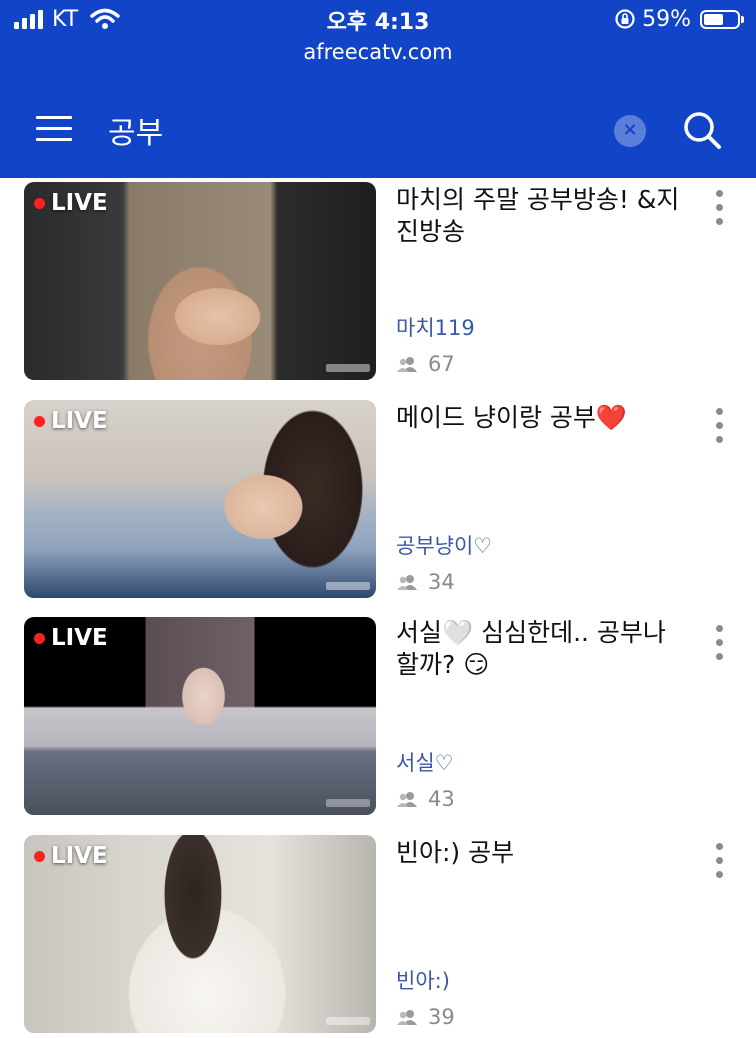 This screenshot has height=1038, width=756. What do you see at coordinates (630, 131) in the screenshot?
I see `clear-search-button: ×` at bounding box center [630, 131].